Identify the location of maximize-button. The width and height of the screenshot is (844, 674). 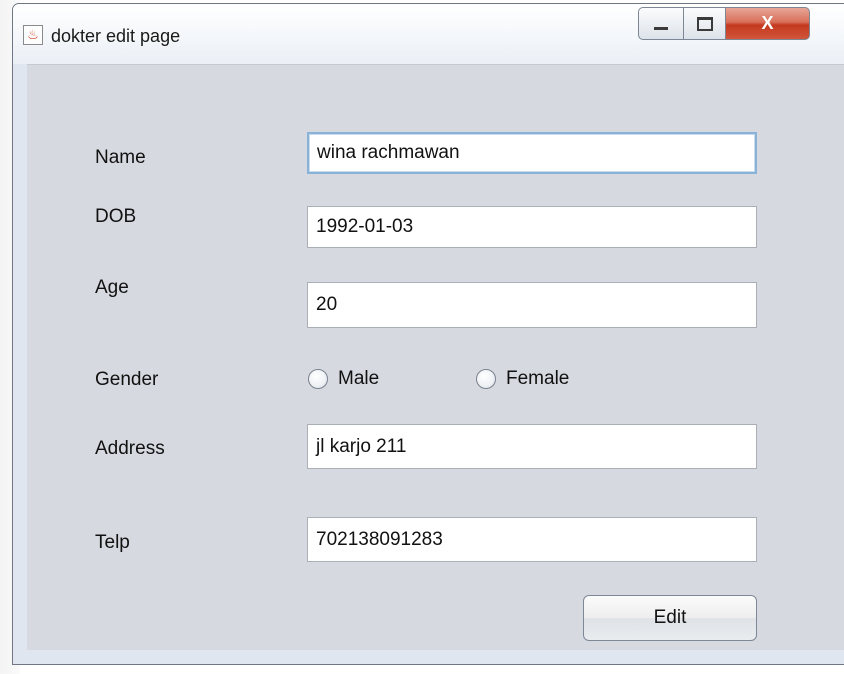
(705, 23).